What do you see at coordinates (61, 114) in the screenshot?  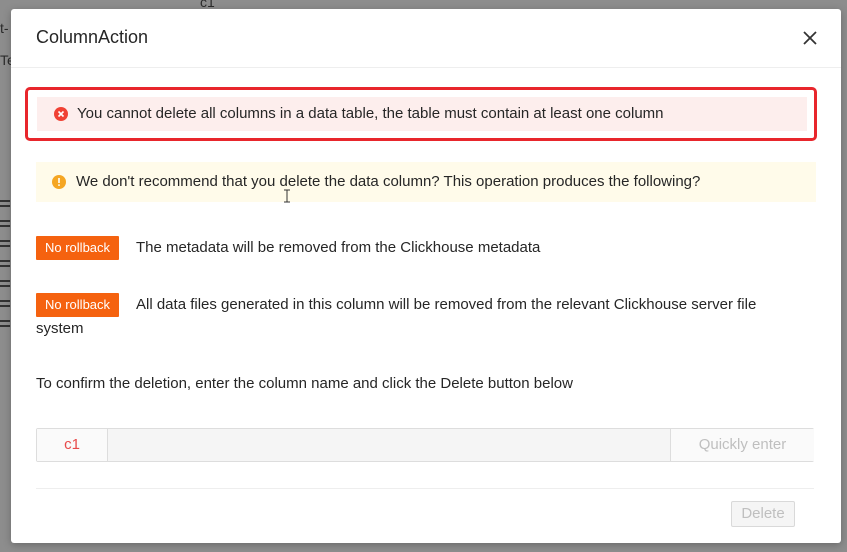 I see `error-circle-icon` at bounding box center [61, 114].